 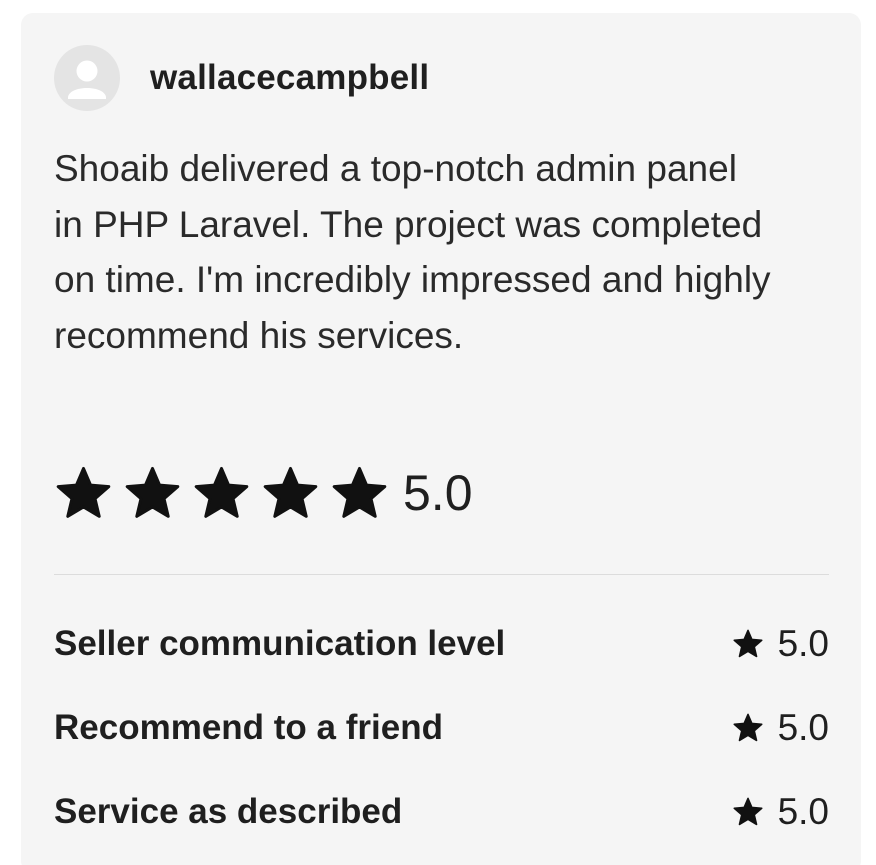 I want to click on star-rating, so click(x=221, y=493).